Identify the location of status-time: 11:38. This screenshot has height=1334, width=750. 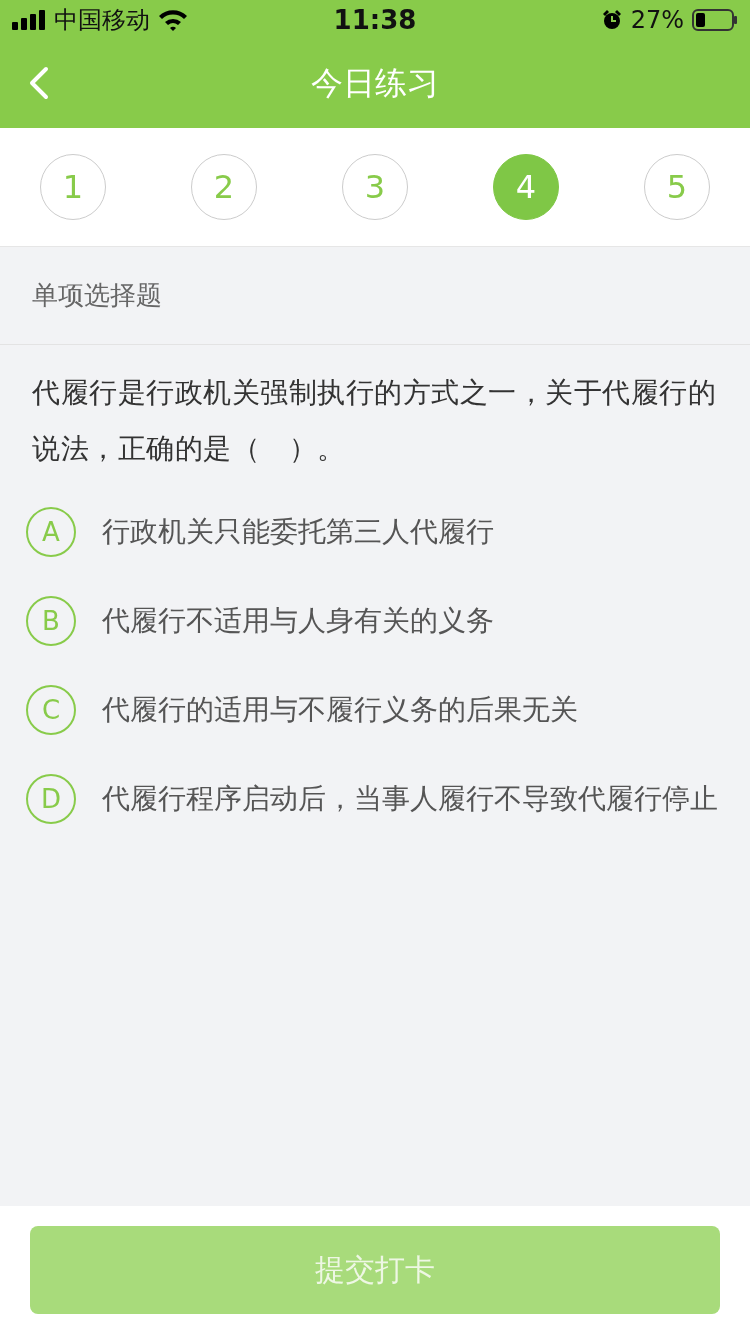
(375, 20).